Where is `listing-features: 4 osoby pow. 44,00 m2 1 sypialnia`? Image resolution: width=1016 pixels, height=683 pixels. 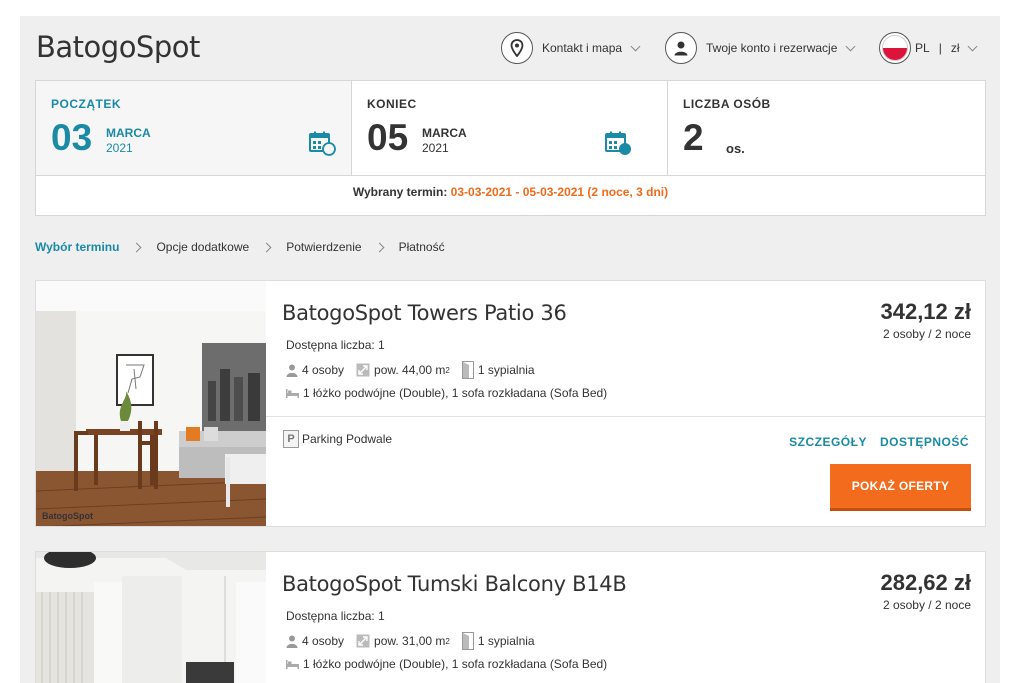 listing-features: 4 osoby pow. 44,00 m2 1 sypialnia is located at coordinates (416, 370).